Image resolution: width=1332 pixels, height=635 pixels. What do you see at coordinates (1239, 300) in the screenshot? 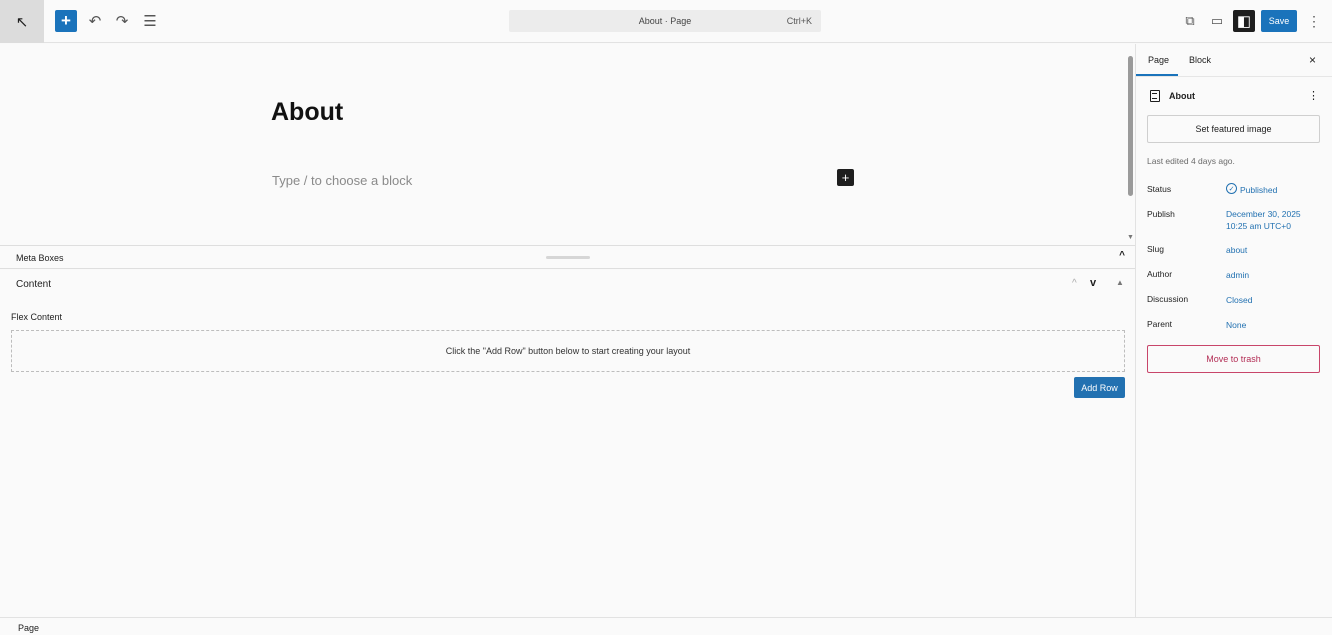
I see `discussion-value: Closed` at bounding box center [1239, 300].